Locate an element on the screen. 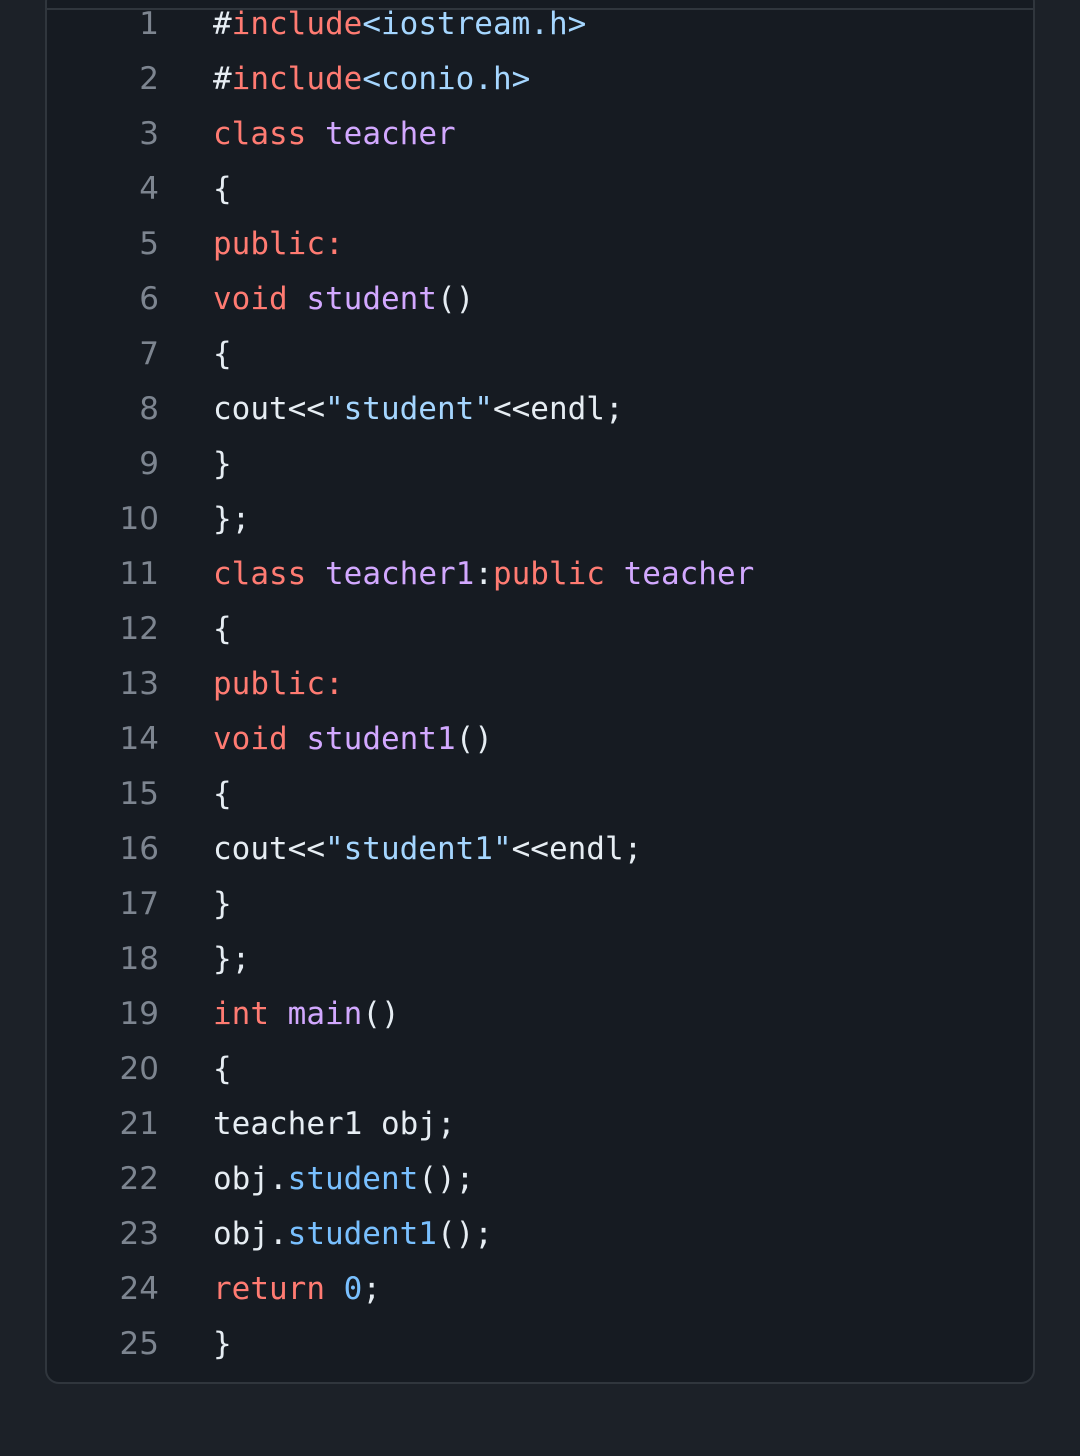 The height and width of the screenshot is (1456, 1080). line-code: teacher1 obj; is located at coordinates (334, 1124).